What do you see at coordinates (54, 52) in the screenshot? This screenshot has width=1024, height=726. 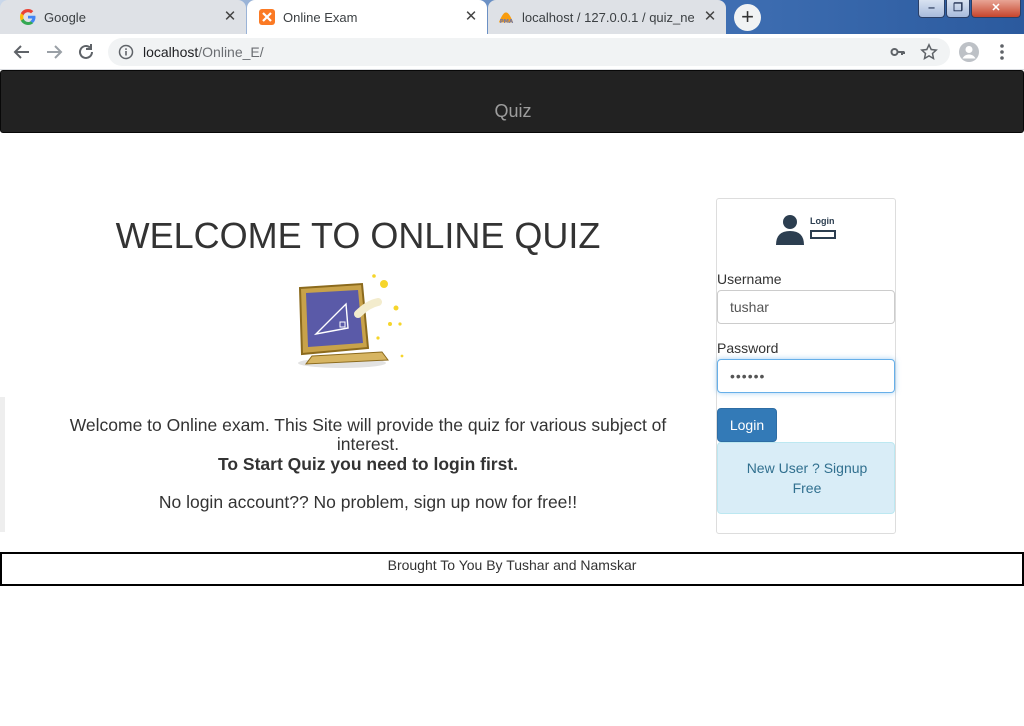 I see `forward-arrow-icon` at bounding box center [54, 52].